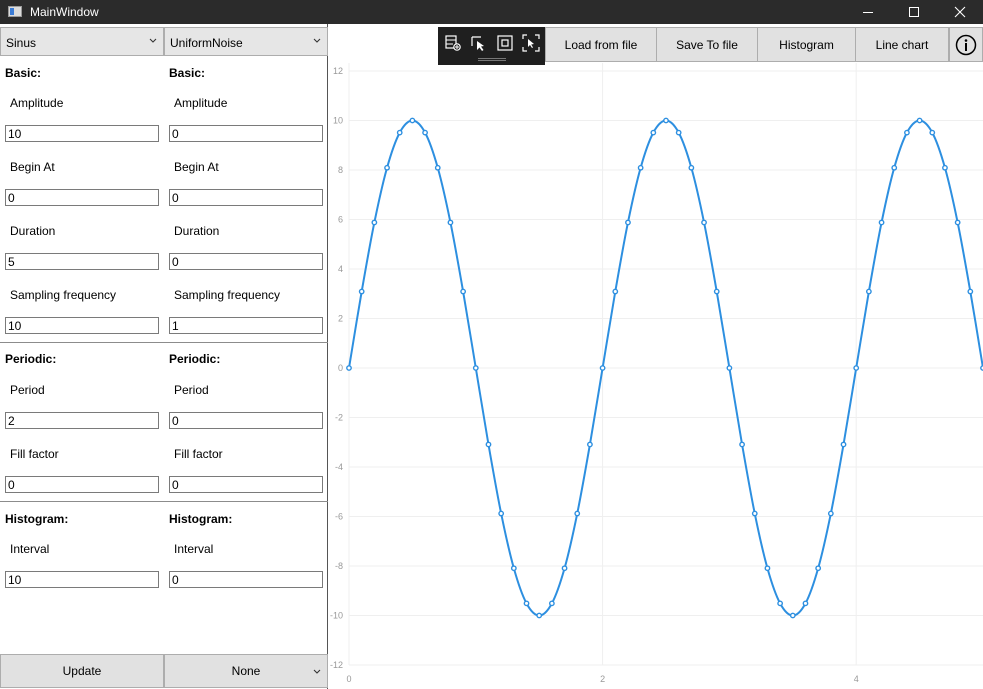 This screenshot has width=983, height=689. What do you see at coordinates (191, 390) in the screenshot?
I see `signal2-period-label: Period` at bounding box center [191, 390].